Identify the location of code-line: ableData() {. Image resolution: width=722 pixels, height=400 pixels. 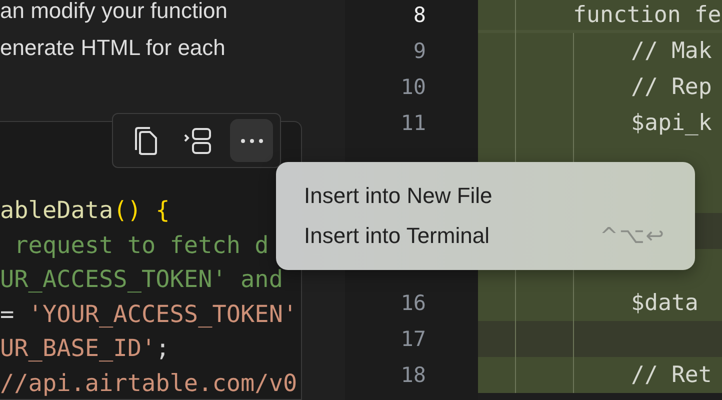
(85, 210).